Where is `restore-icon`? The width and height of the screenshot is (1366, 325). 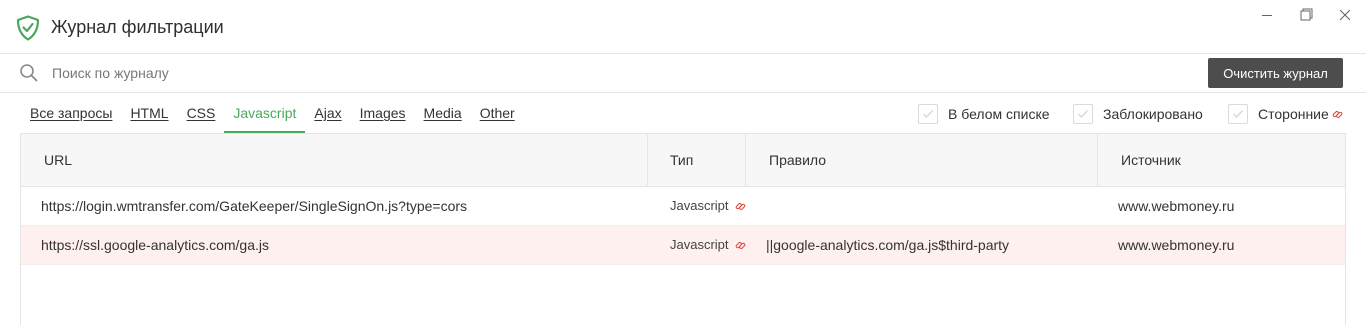
restore-icon is located at coordinates (1306, 17).